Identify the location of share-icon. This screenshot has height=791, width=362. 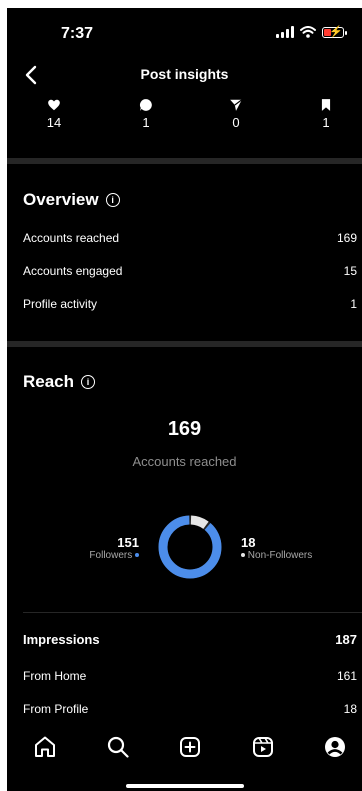
(236, 105).